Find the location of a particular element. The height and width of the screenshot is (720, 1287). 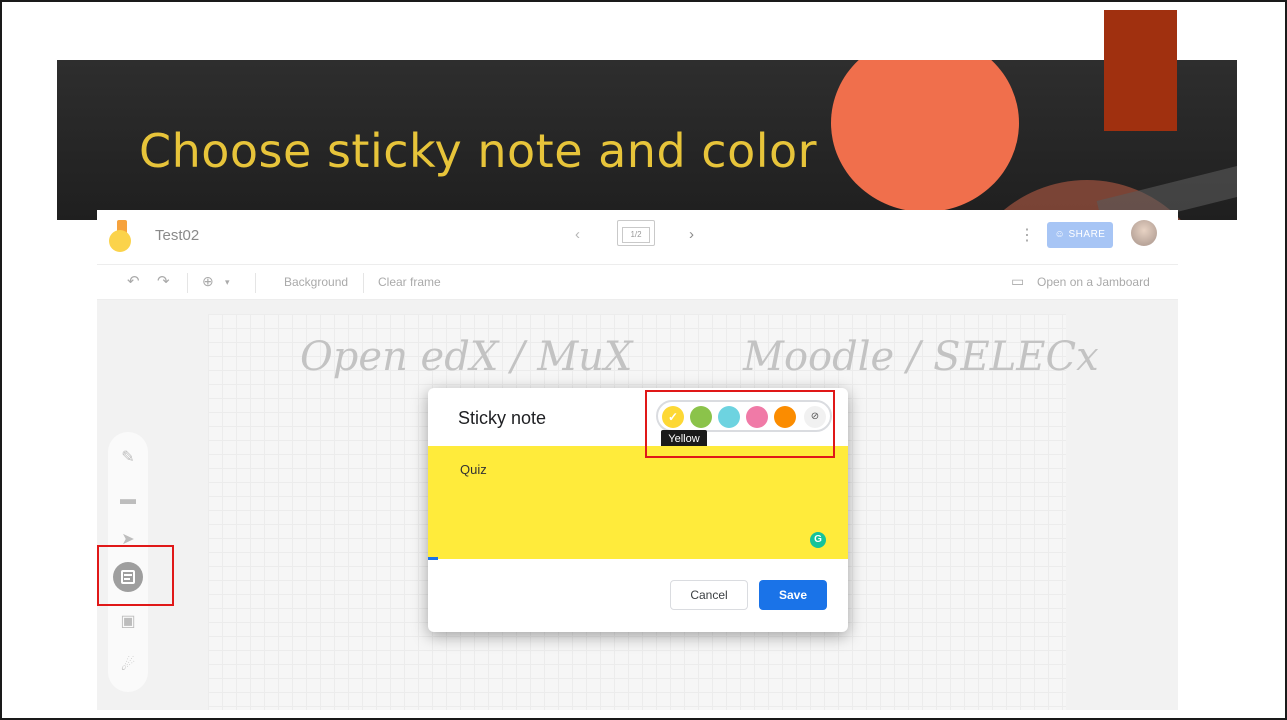

frame-indicator: 1/2 is located at coordinates (636, 233).